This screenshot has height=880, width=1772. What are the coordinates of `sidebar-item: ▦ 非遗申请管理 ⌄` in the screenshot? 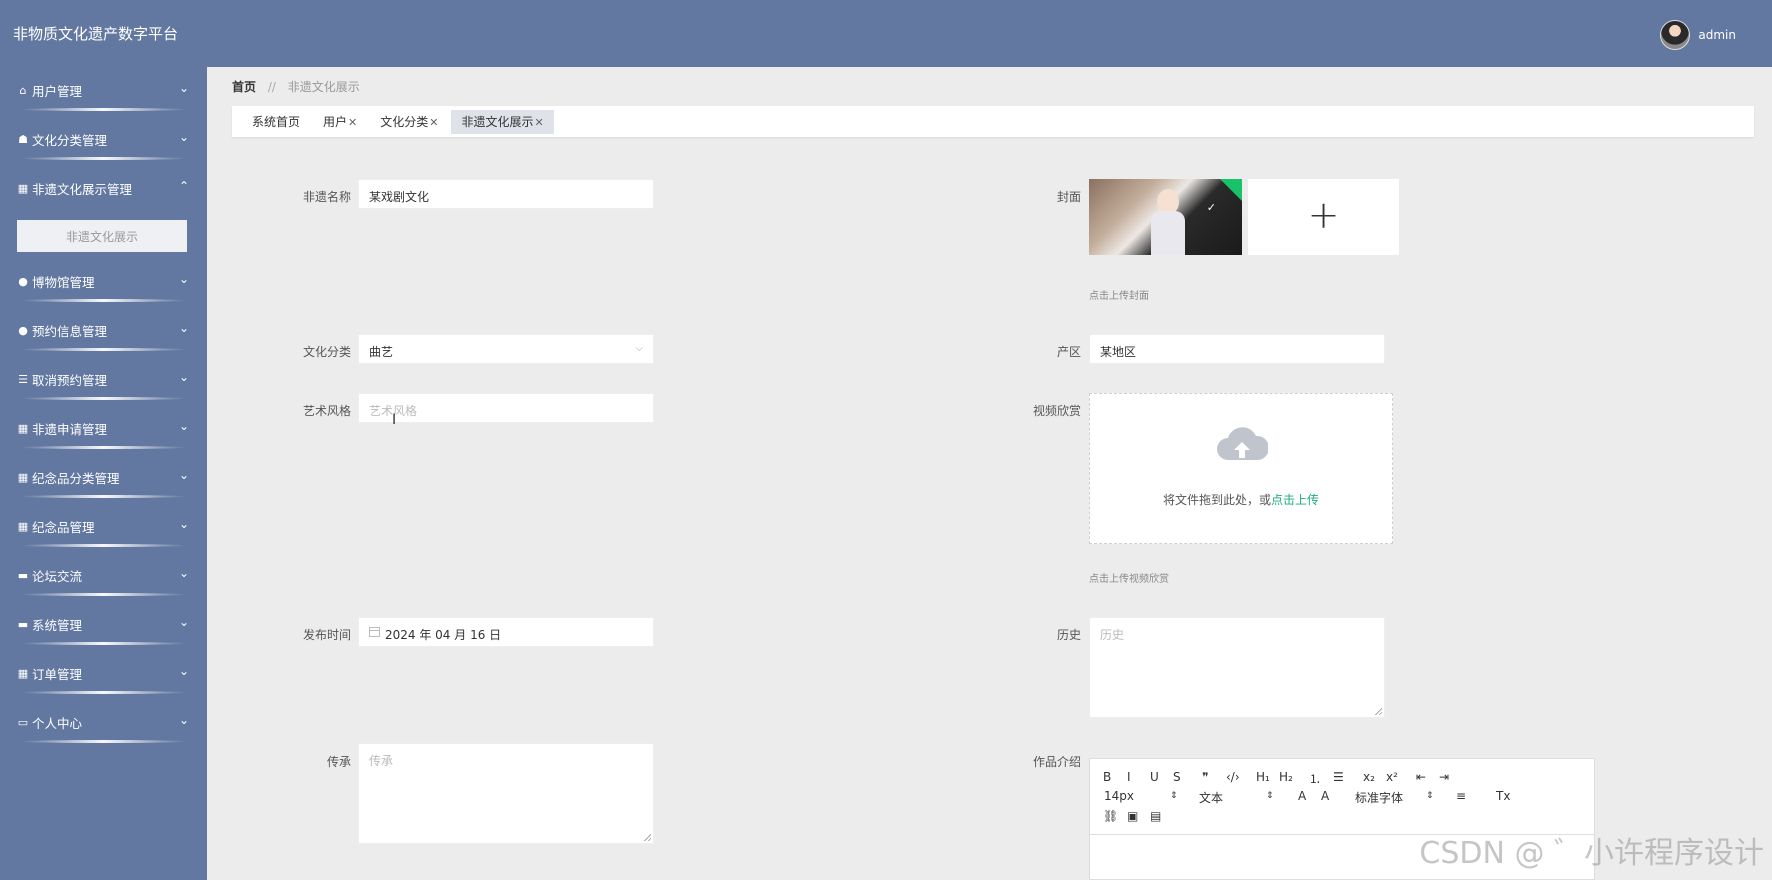 It's located at (103, 429).